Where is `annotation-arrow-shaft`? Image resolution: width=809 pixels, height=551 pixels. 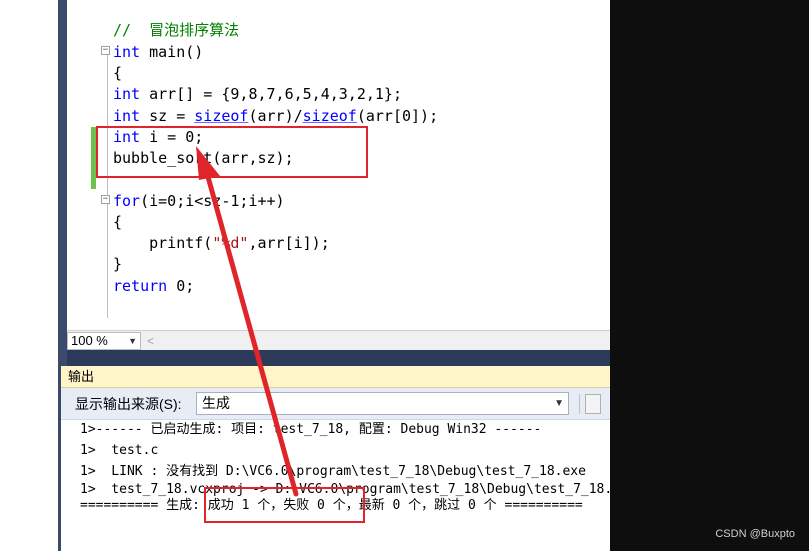 annotation-arrow-shaft is located at coordinates (250, 330).